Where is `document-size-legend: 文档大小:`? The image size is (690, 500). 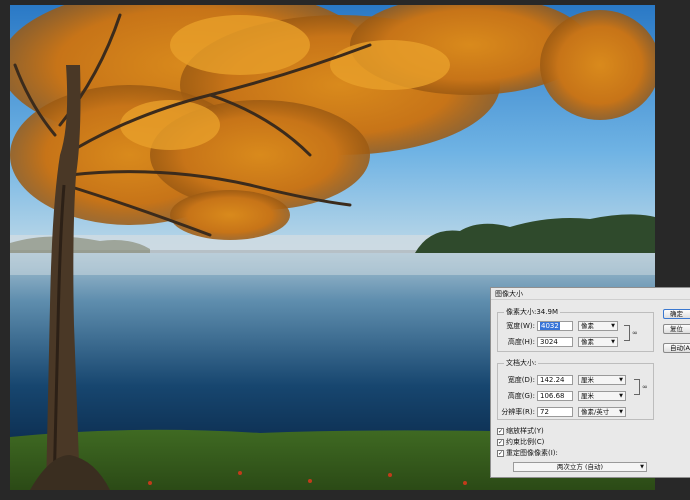 document-size-legend: 文档大小: is located at coordinates (521, 363).